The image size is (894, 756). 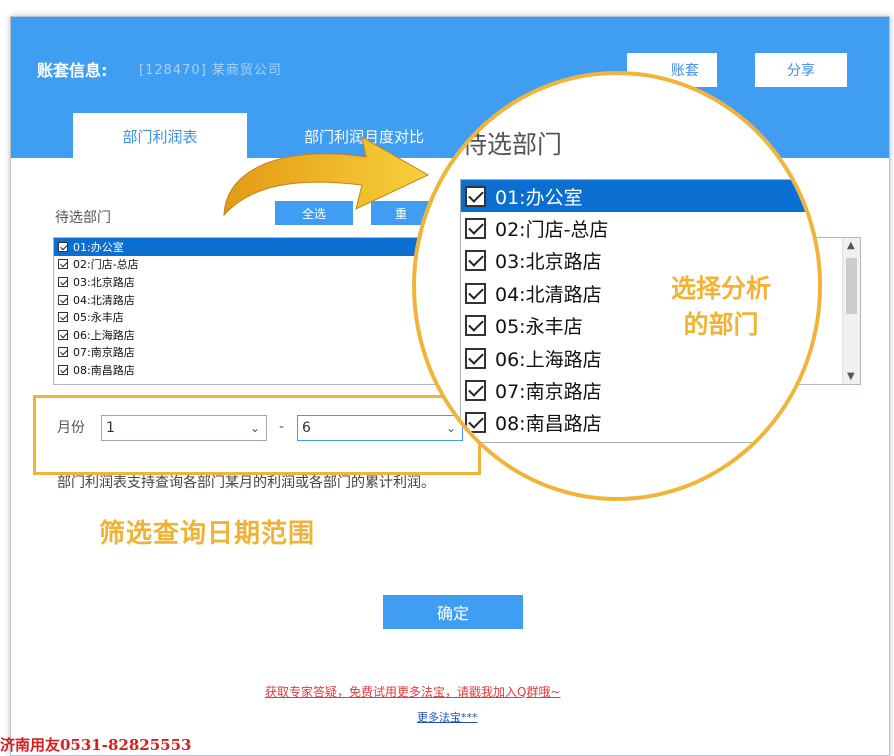 What do you see at coordinates (801, 70) in the screenshot?
I see `share-button: 分享` at bounding box center [801, 70].